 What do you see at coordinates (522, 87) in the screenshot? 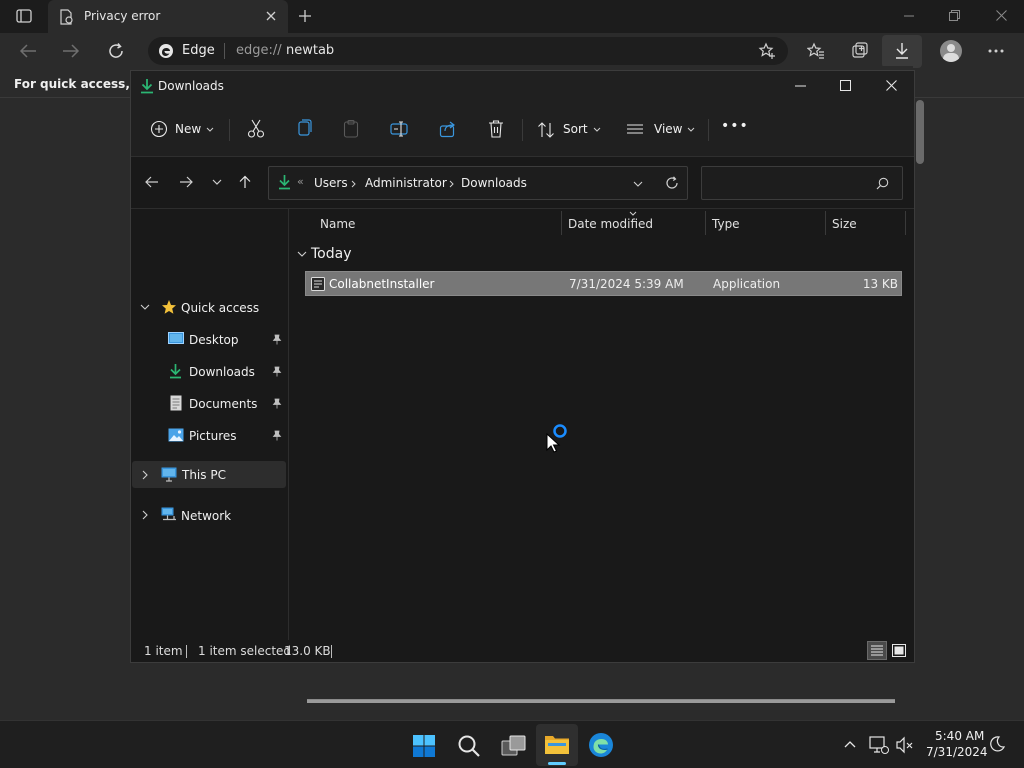
I see `explorer-titlebar: Downloads` at bounding box center [522, 87].